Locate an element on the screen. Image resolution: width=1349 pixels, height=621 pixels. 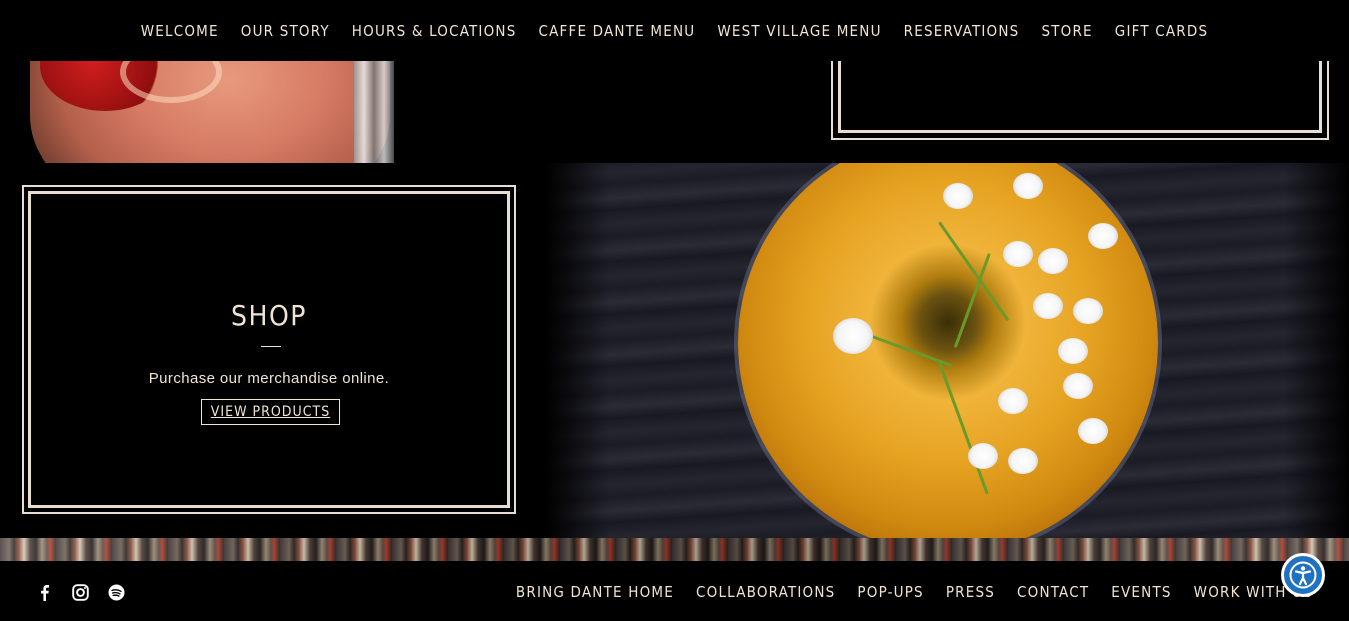
nav-store: STORE is located at coordinates (1066, 31).